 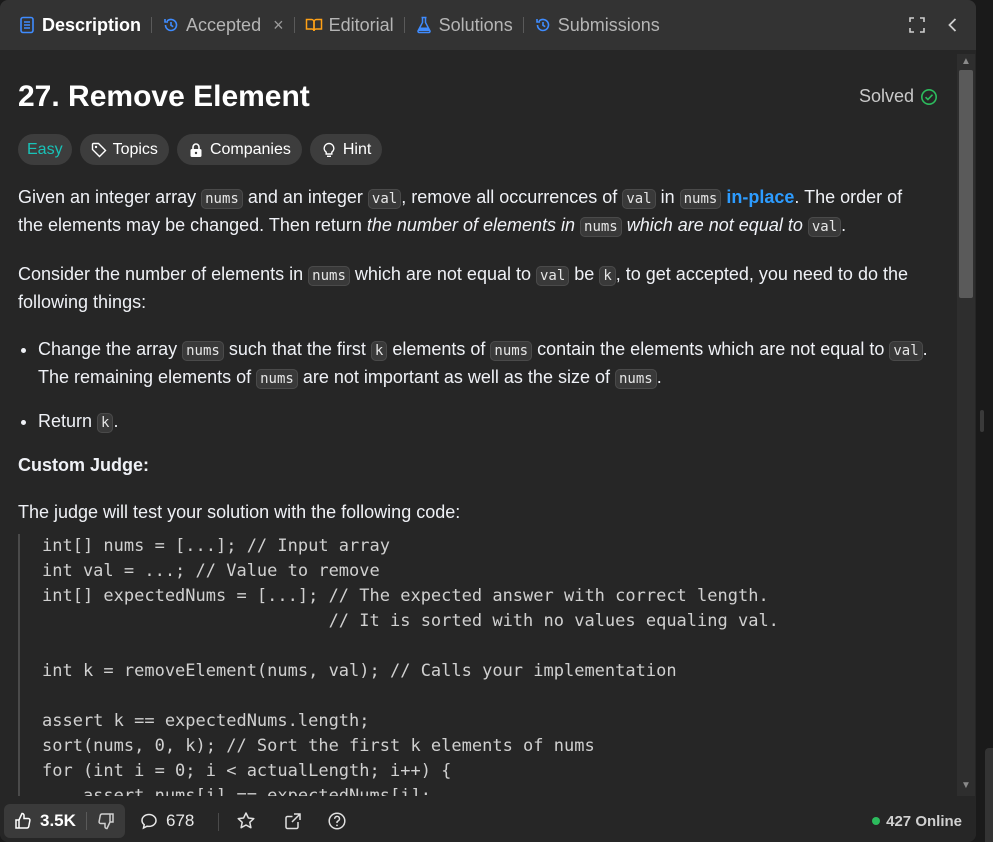 What do you see at coordinates (966, 786) in the screenshot?
I see `scroll-down-arrow: ▼` at bounding box center [966, 786].